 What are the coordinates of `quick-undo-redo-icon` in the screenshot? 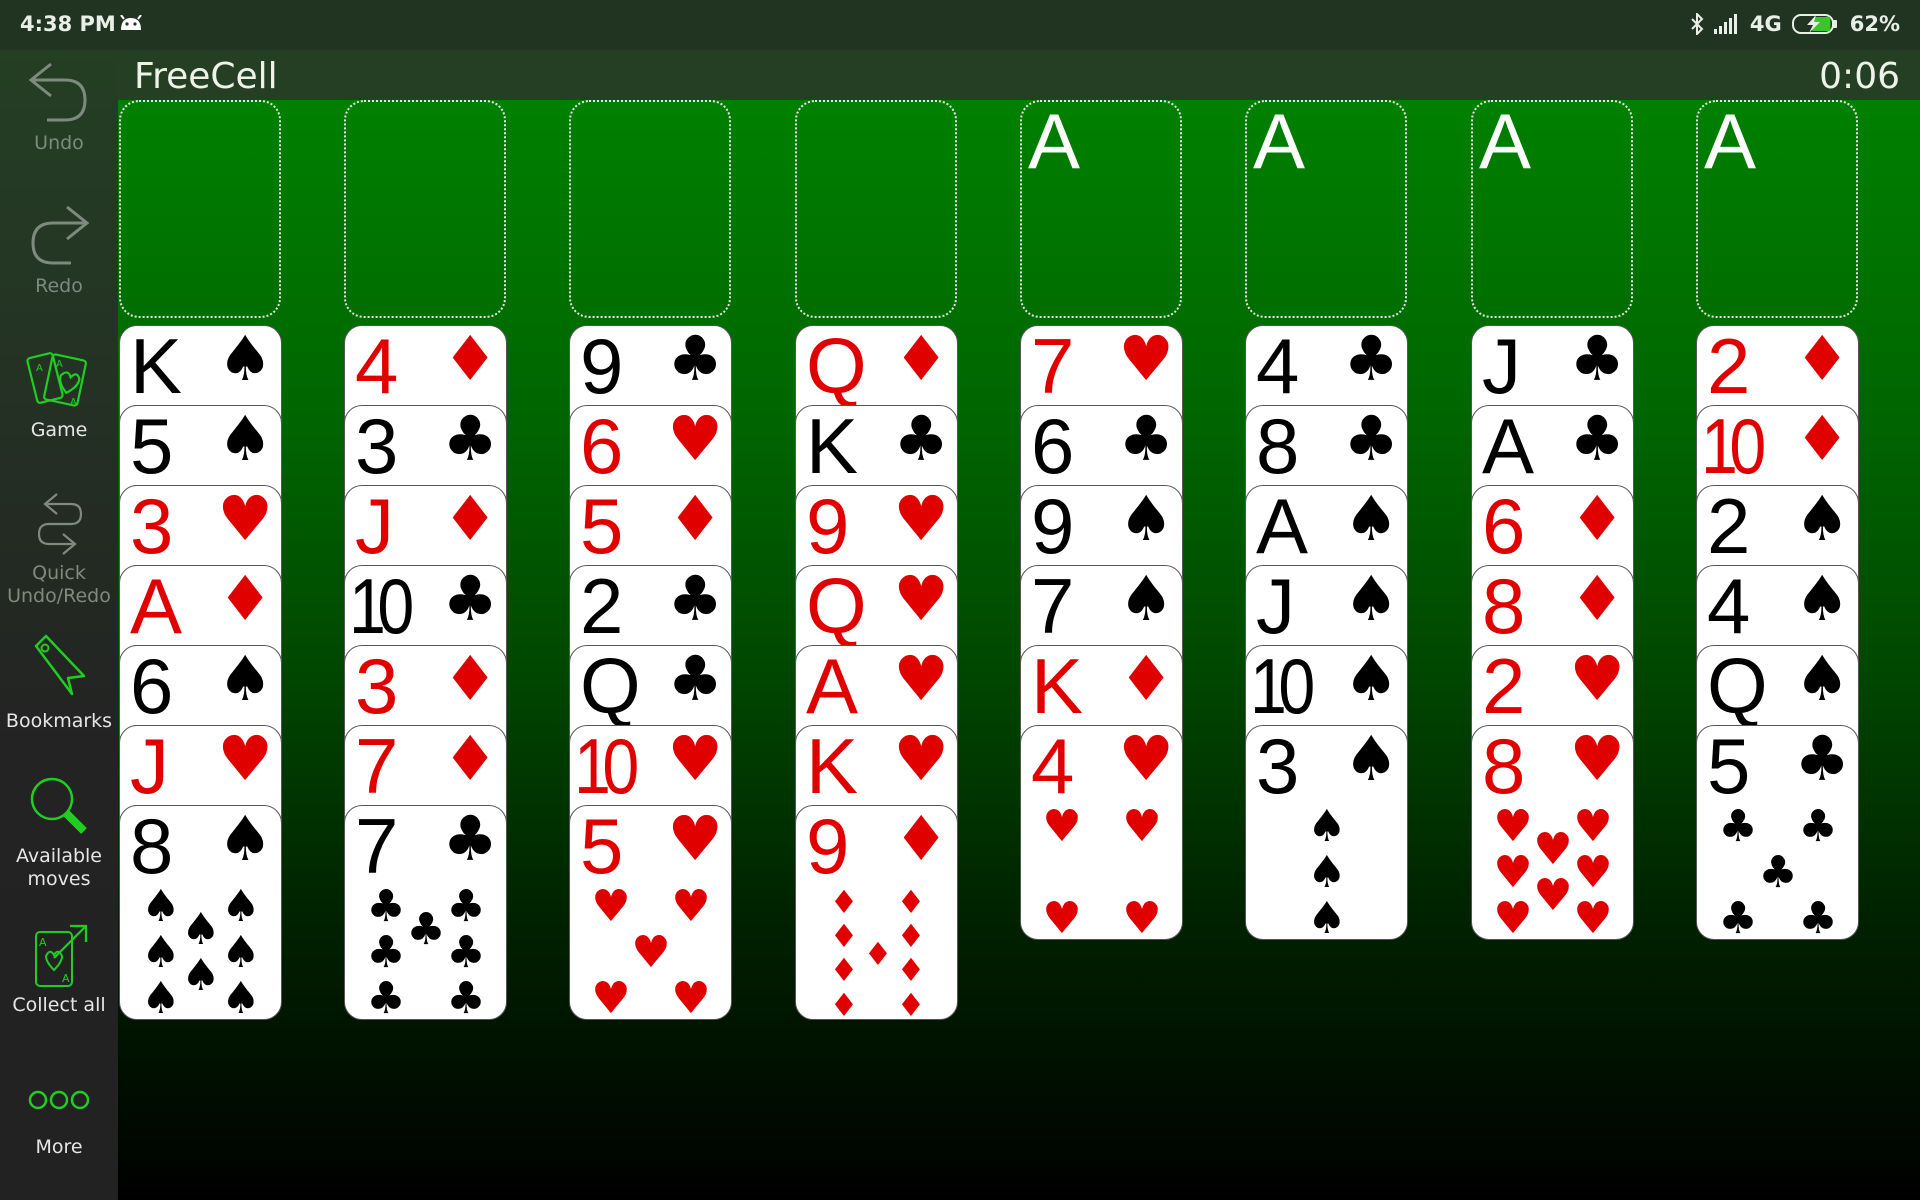 It's located at (60, 524).